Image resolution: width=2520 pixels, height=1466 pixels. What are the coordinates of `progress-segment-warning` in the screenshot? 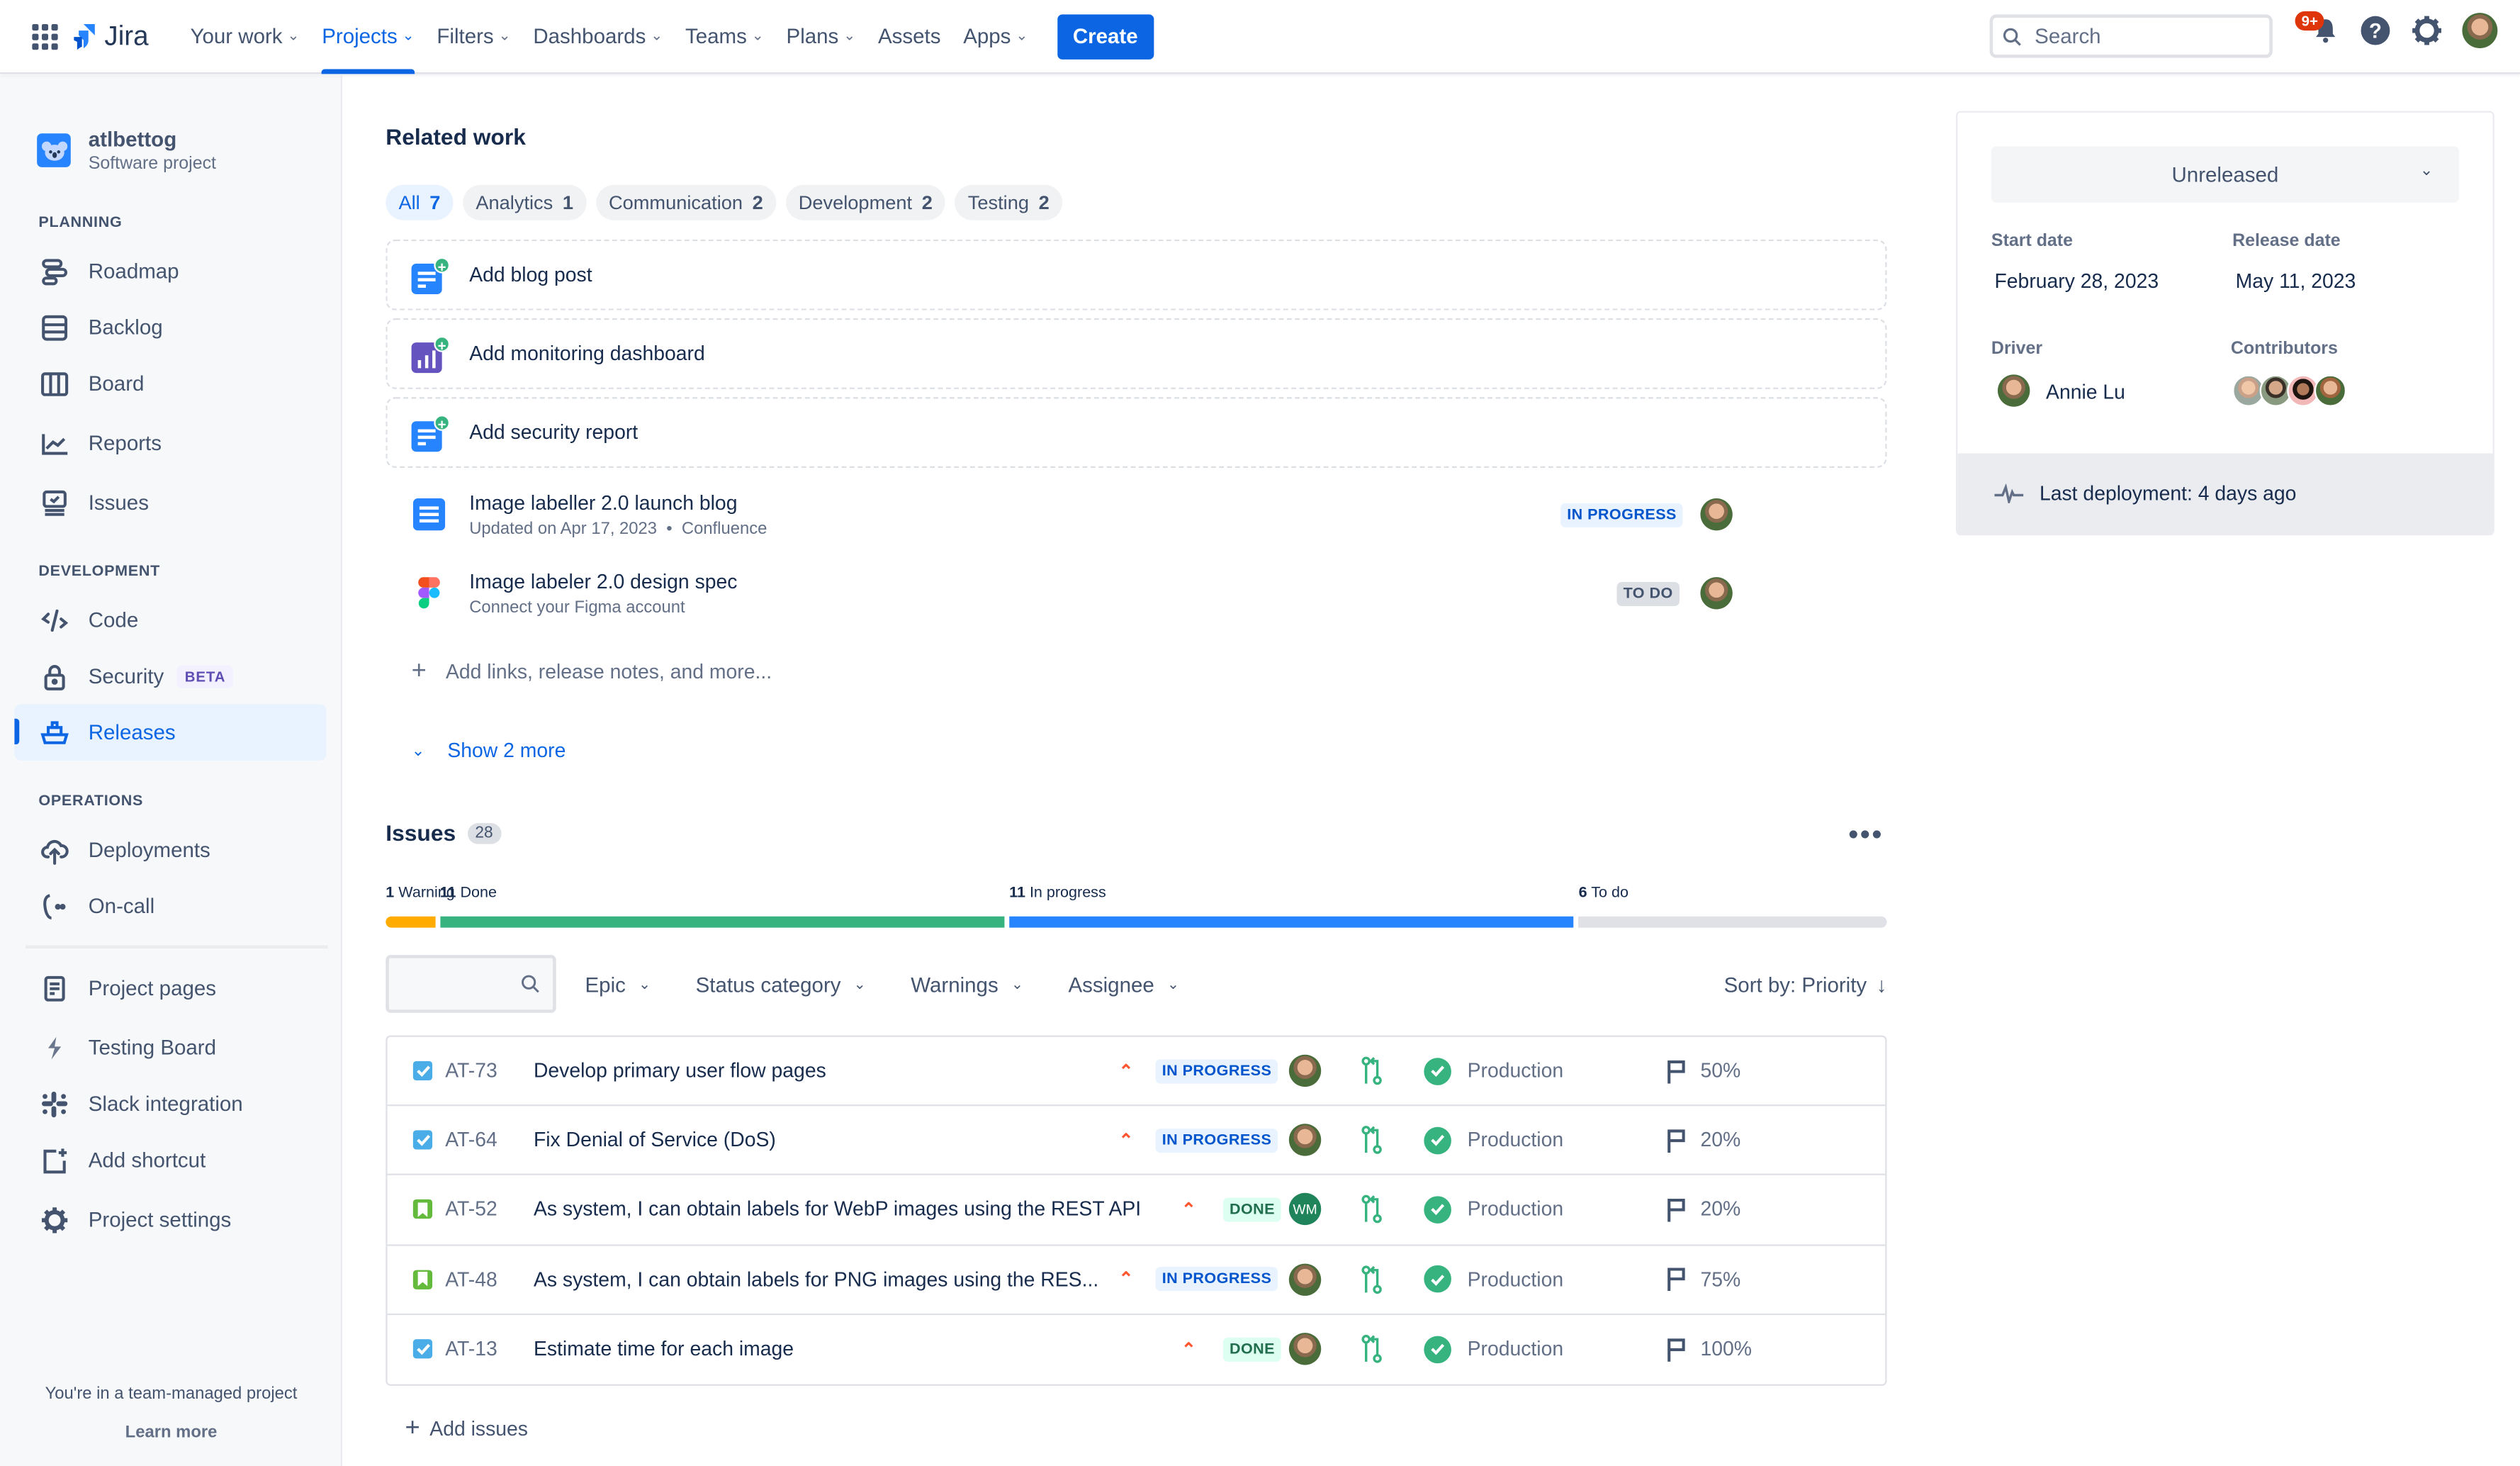 It's located at (410, 922).